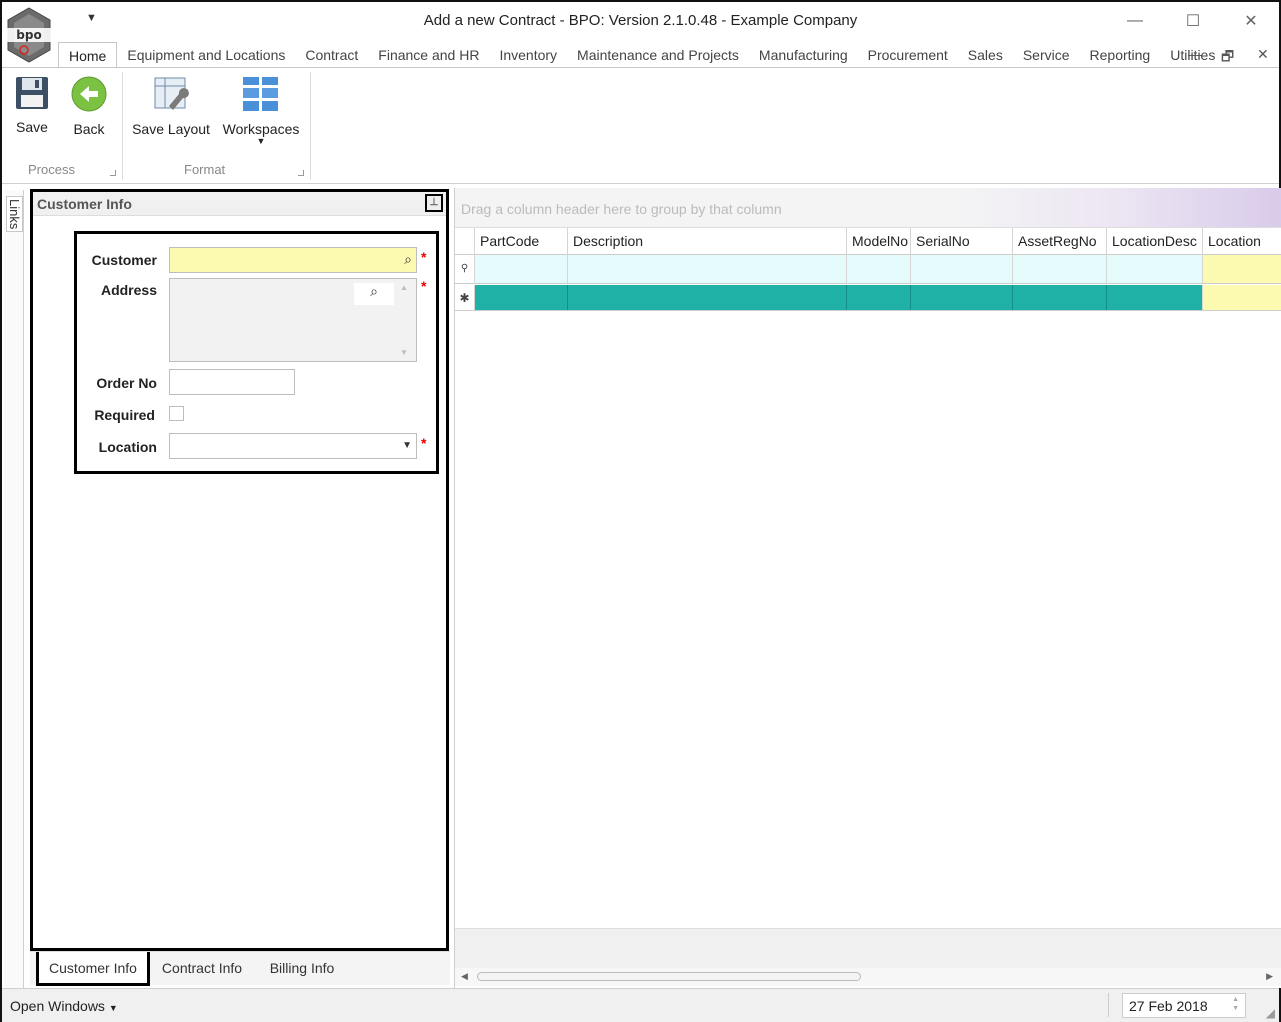 The image size is (1281, 1022). I want to click on chevron-down-icon: ▼, so click(407, 445).